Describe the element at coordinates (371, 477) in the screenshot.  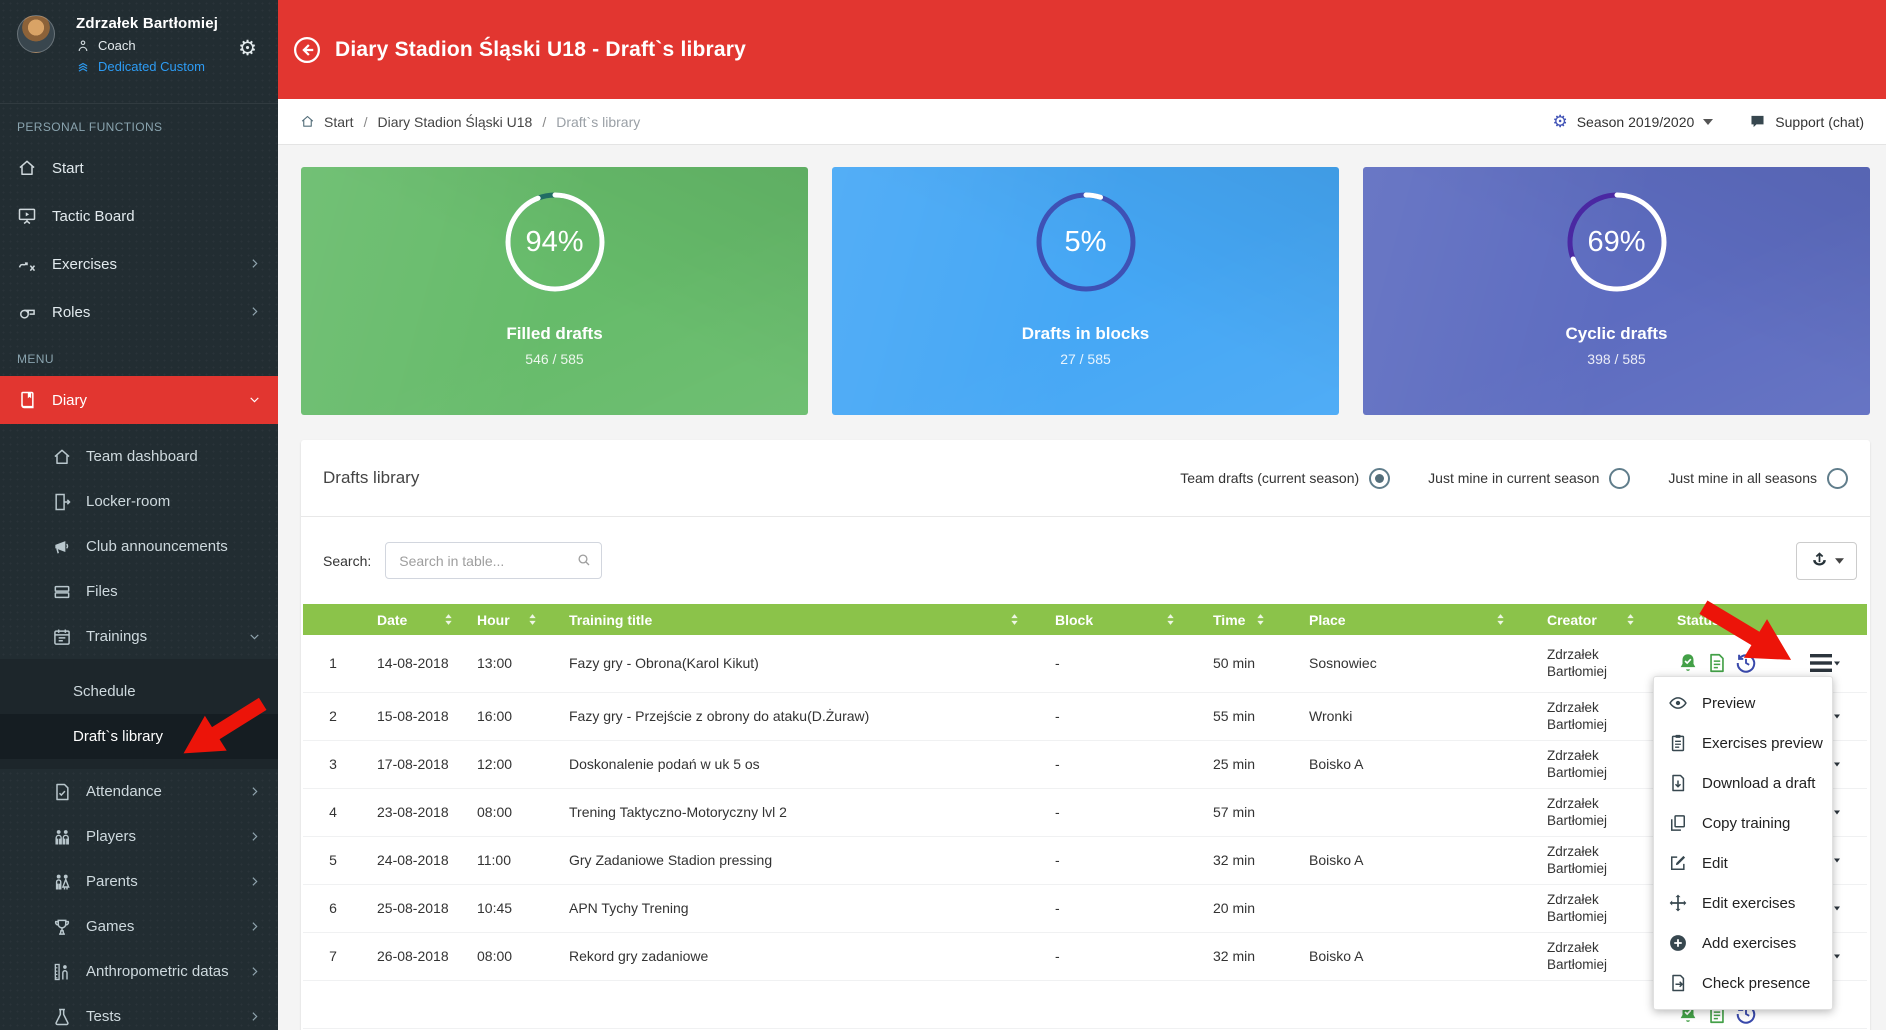
I see `panel-title: Drafts library` at that location.